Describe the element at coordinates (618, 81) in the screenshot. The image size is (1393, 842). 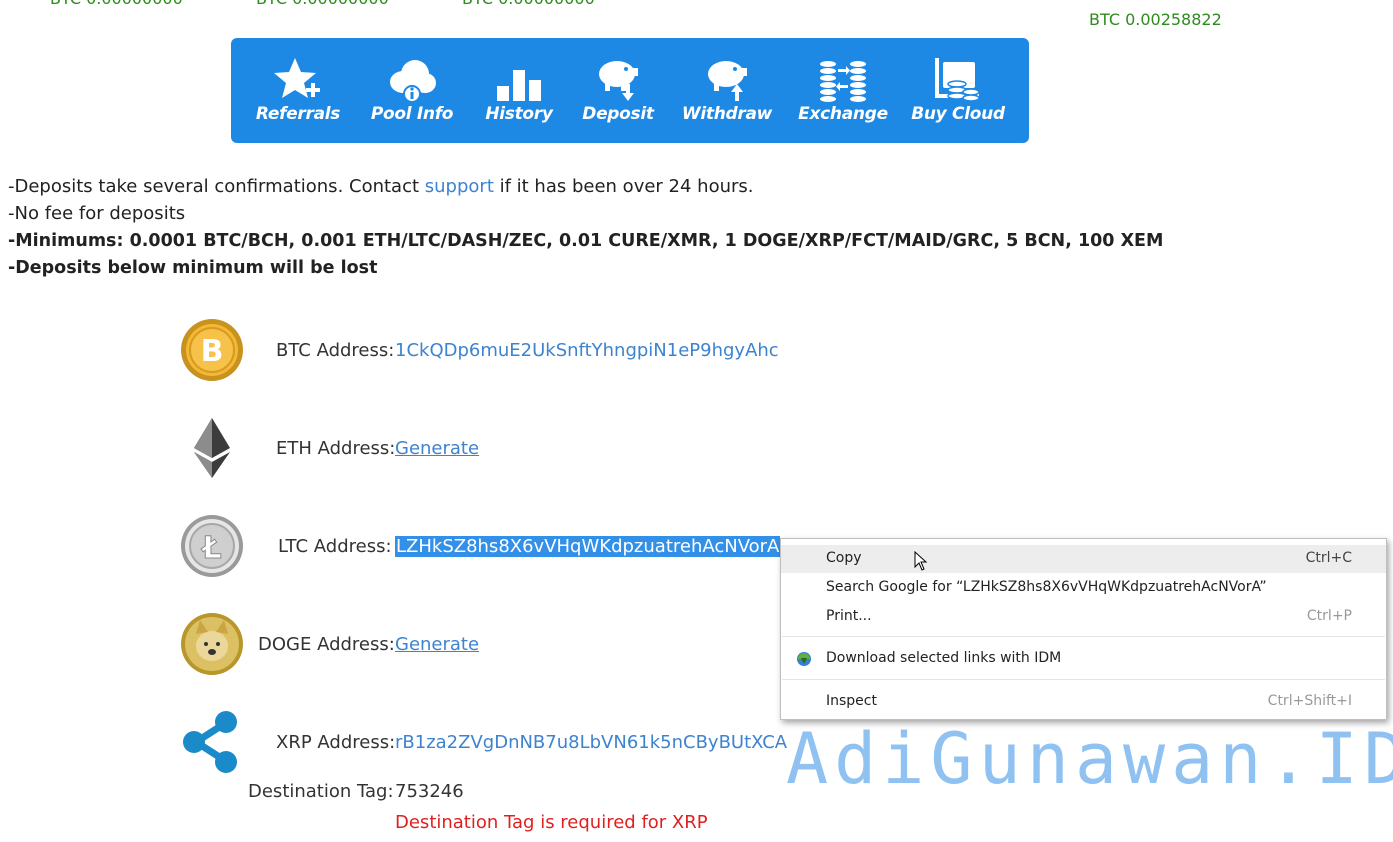
I see `piggy-down-icon` at that location.